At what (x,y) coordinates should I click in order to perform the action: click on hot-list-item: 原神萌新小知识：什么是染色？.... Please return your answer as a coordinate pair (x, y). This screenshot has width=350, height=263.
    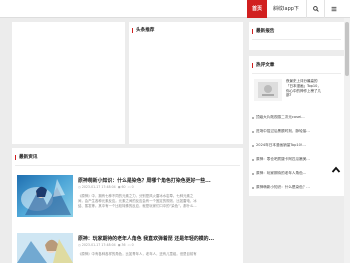
    Looking at the image, I should click on (291, 187).